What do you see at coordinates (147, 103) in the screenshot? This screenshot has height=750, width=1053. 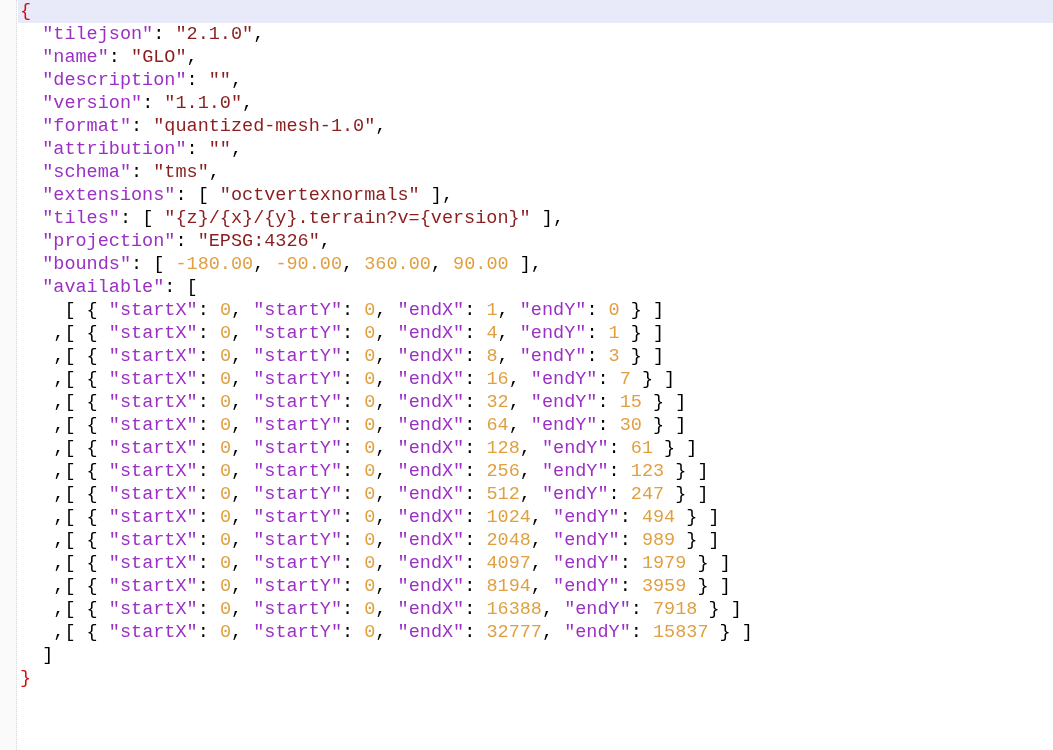 I see `code-line: "version": "1.1.0",` at bounding box center [147, 103].